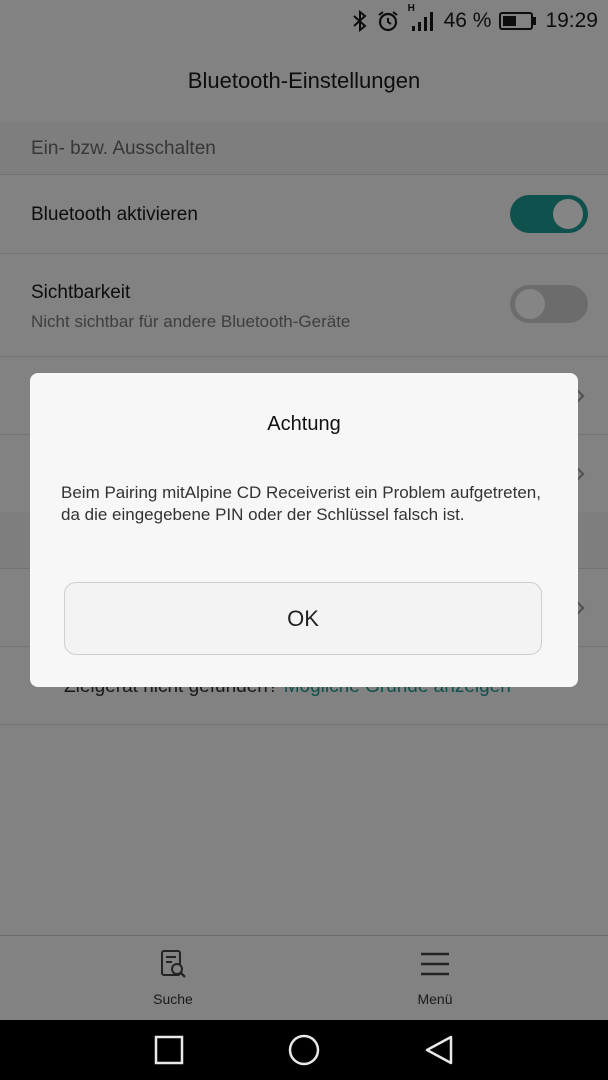  What do you see at coordinates (304, 424) in the screenshot?
I see `dialog-title: Achtung` at bounding box center [304, 424].